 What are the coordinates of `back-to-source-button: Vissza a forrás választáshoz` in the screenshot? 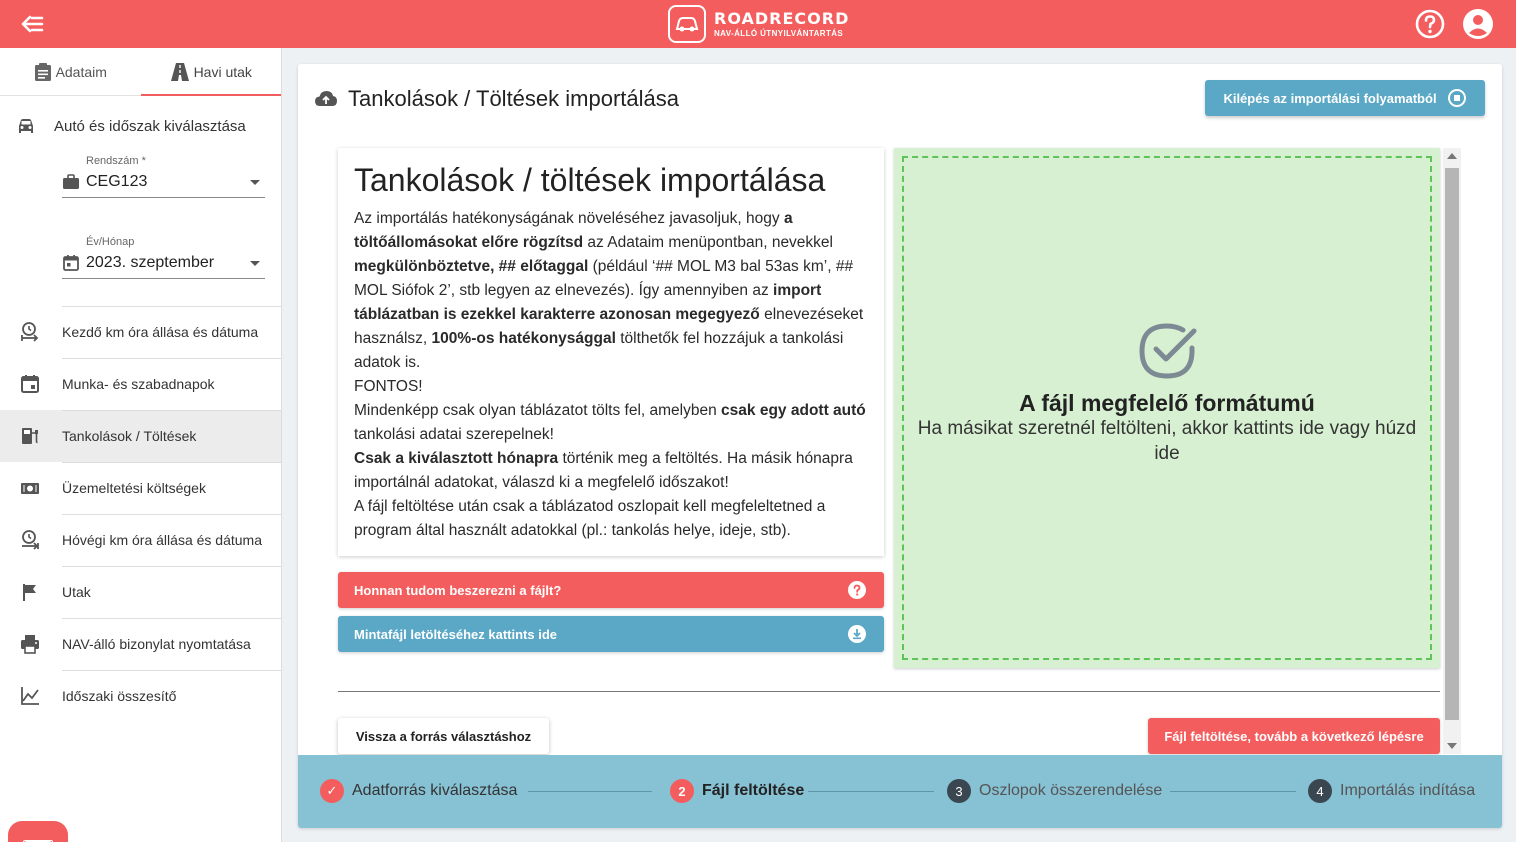 It's located at (443, 736).